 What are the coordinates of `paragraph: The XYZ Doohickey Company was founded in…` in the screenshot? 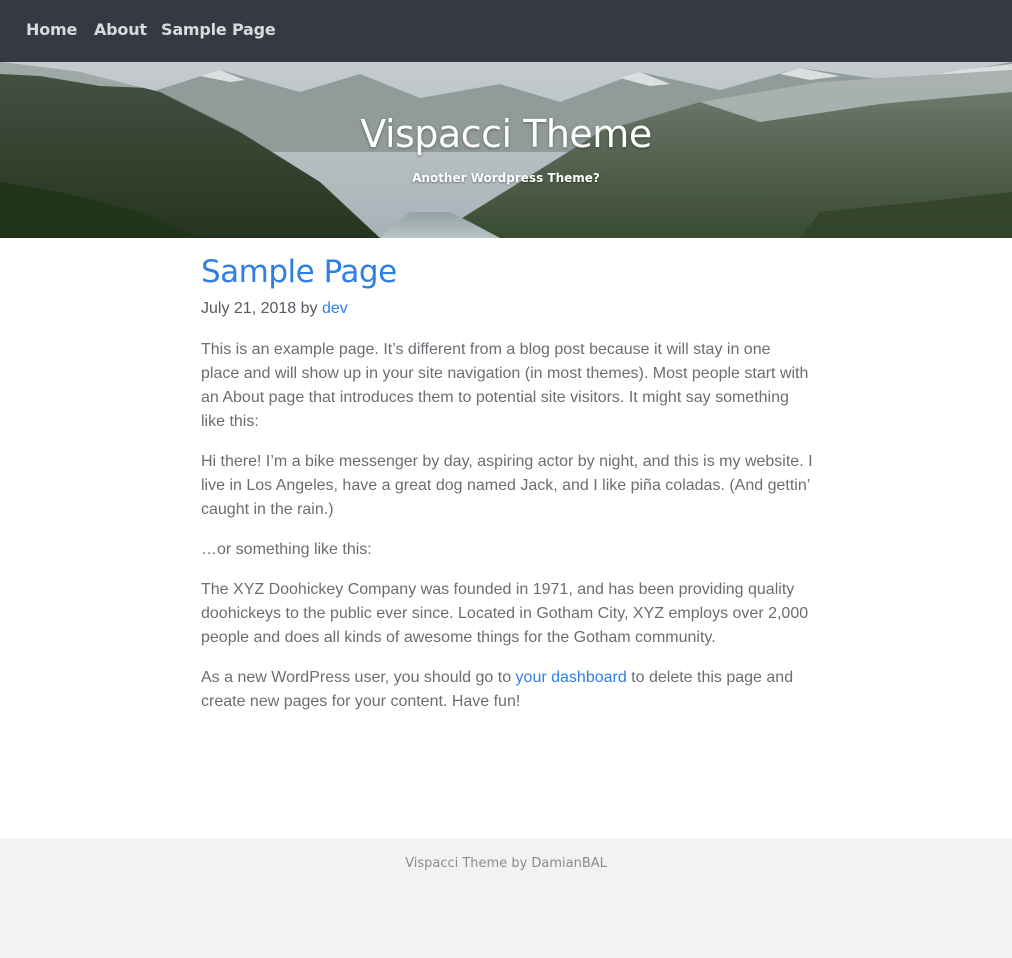 It's located at (505, 613).